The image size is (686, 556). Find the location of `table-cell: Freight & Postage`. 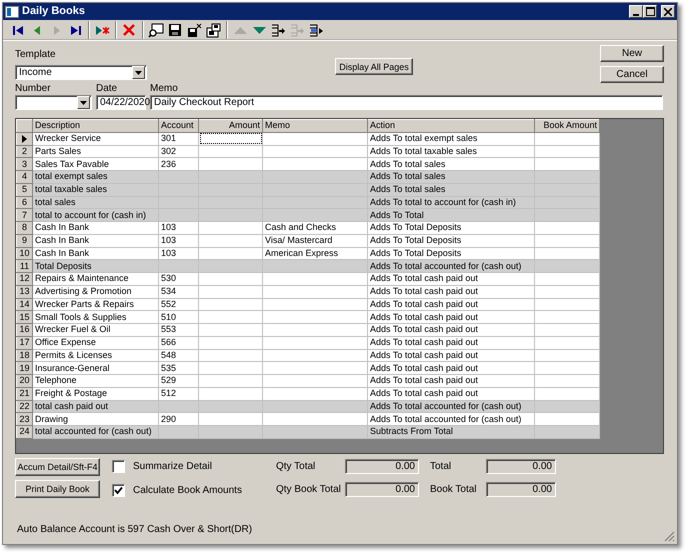

table-cell: Freight & Postage is located at coordinates (95, 393).